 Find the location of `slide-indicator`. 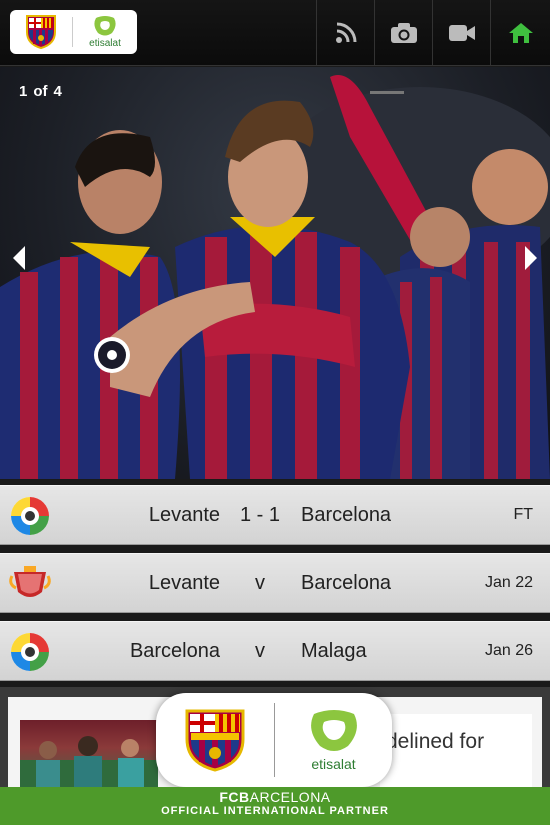

slide-indicator is located at coordinates (387, 92).